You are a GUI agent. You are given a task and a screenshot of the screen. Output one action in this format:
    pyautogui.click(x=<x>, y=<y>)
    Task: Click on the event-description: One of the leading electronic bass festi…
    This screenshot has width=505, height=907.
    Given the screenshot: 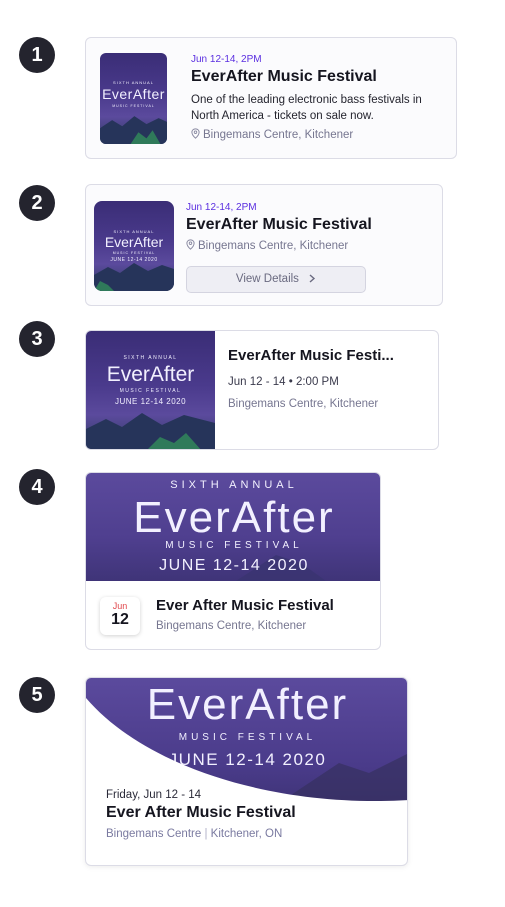 What is the action you would take?
    pyautogui.click(x=306, y=108)
    